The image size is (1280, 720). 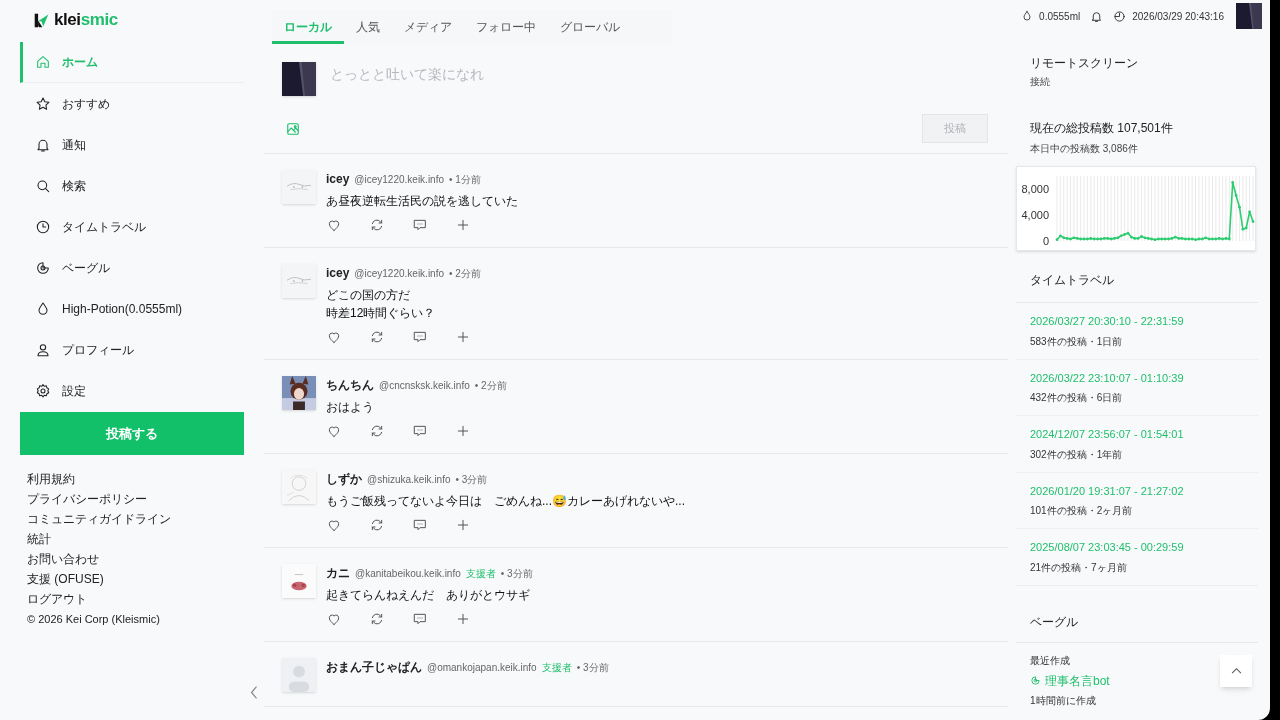 What do you see at coordinates (506, 27) in the screenshot?
I see `timeline-tab: フォロー中` at bounding box center [506, 27].